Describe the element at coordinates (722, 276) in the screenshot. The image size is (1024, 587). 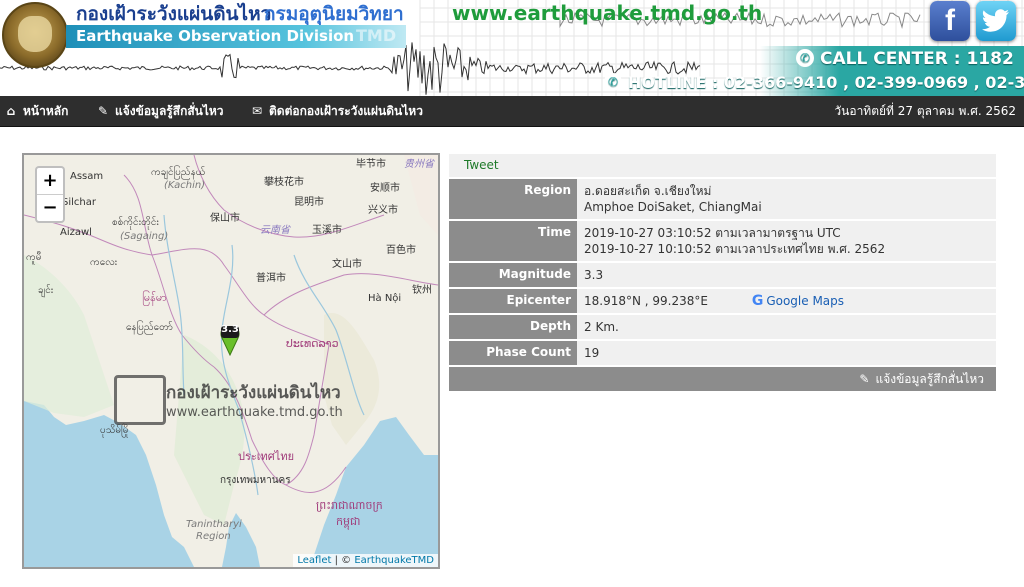
I see `info-row-magnitude: Magnitude 3.3` at that location.